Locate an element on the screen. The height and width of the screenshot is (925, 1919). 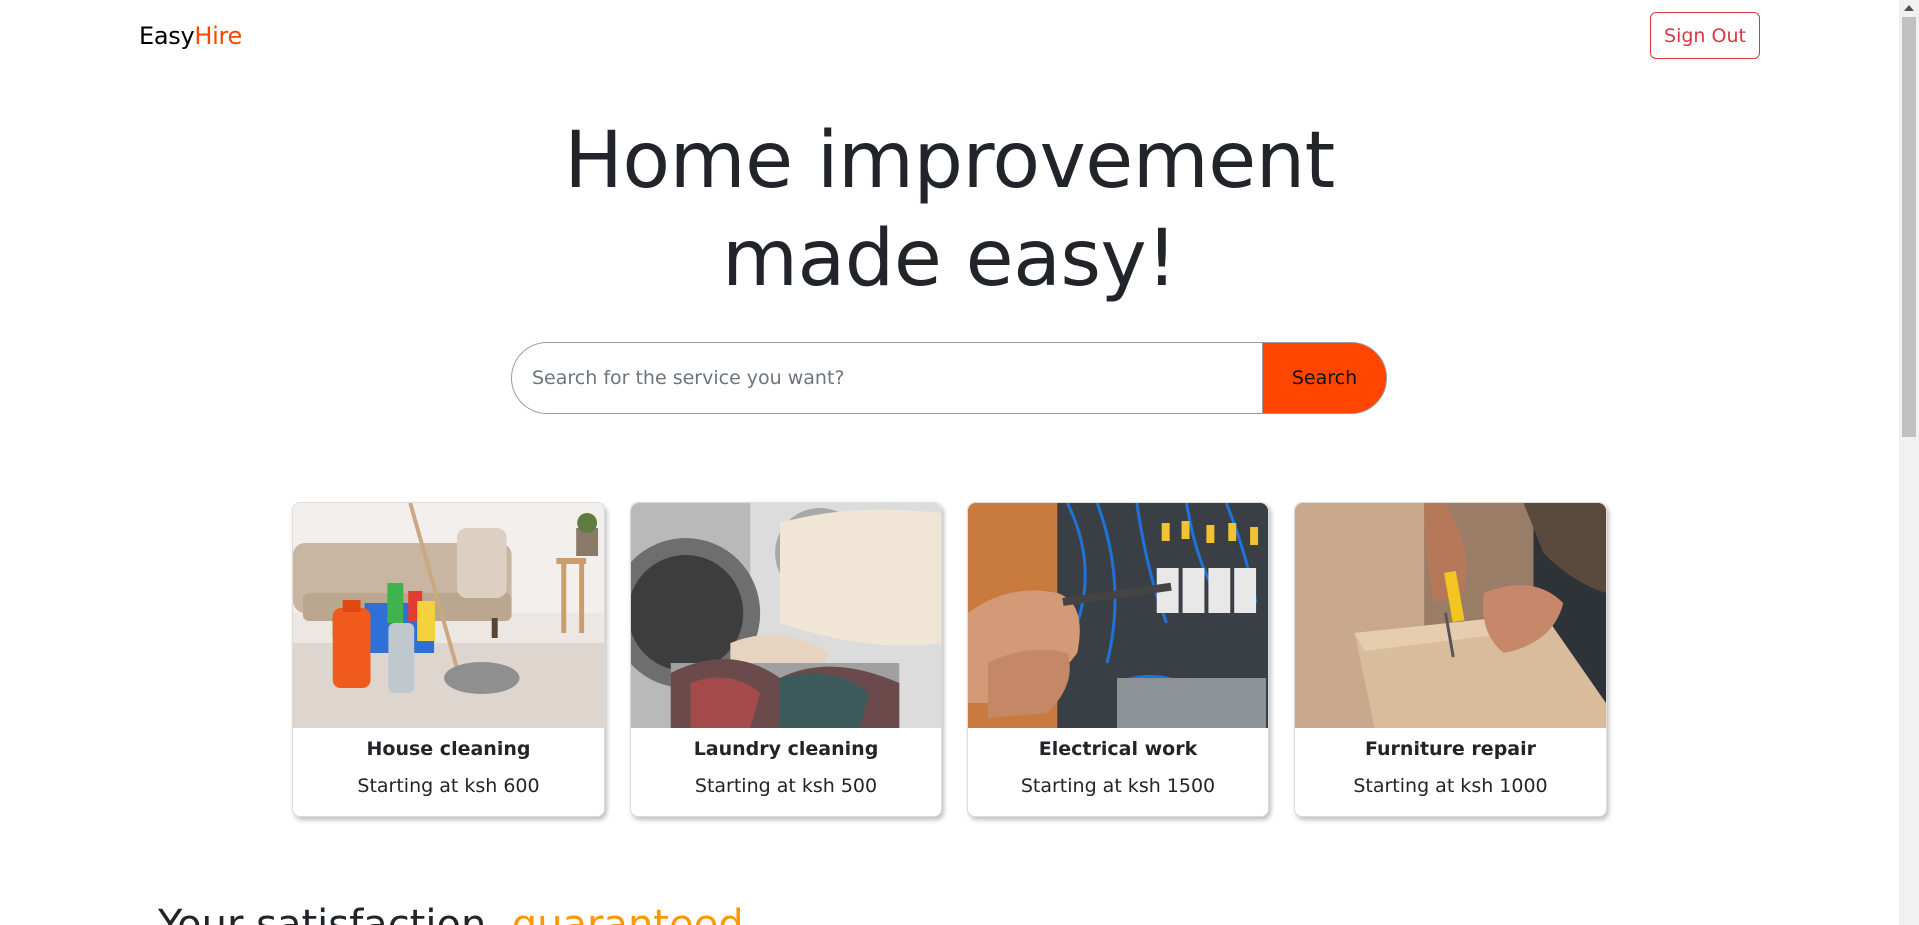
satisfaction-heading: Your satisfaction, guaranteed is located at coordinates (451, 912).